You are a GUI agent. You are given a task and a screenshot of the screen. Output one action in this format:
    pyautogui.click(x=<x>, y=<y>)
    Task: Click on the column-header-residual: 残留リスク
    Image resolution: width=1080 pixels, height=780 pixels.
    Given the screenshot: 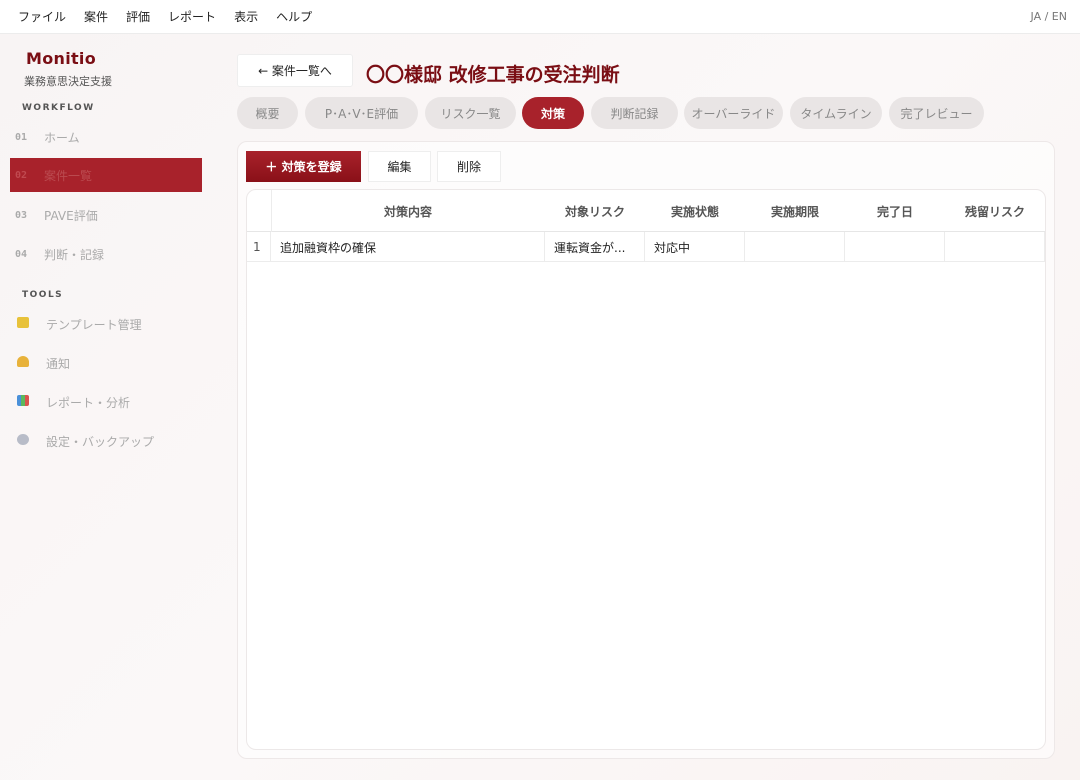 What is the action you would take?
    pyautogui.click(x=995, y=211)
    